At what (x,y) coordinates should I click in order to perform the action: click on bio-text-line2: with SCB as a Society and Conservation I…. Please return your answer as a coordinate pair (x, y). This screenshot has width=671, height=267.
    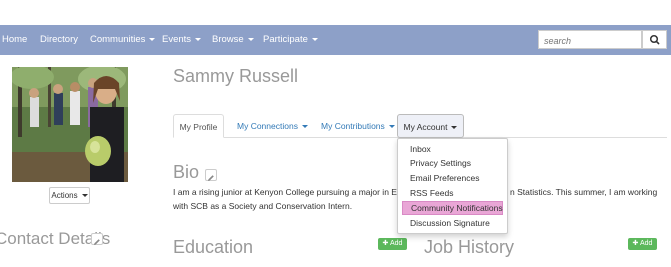
    Looking at the image, I should click on (263, 206).